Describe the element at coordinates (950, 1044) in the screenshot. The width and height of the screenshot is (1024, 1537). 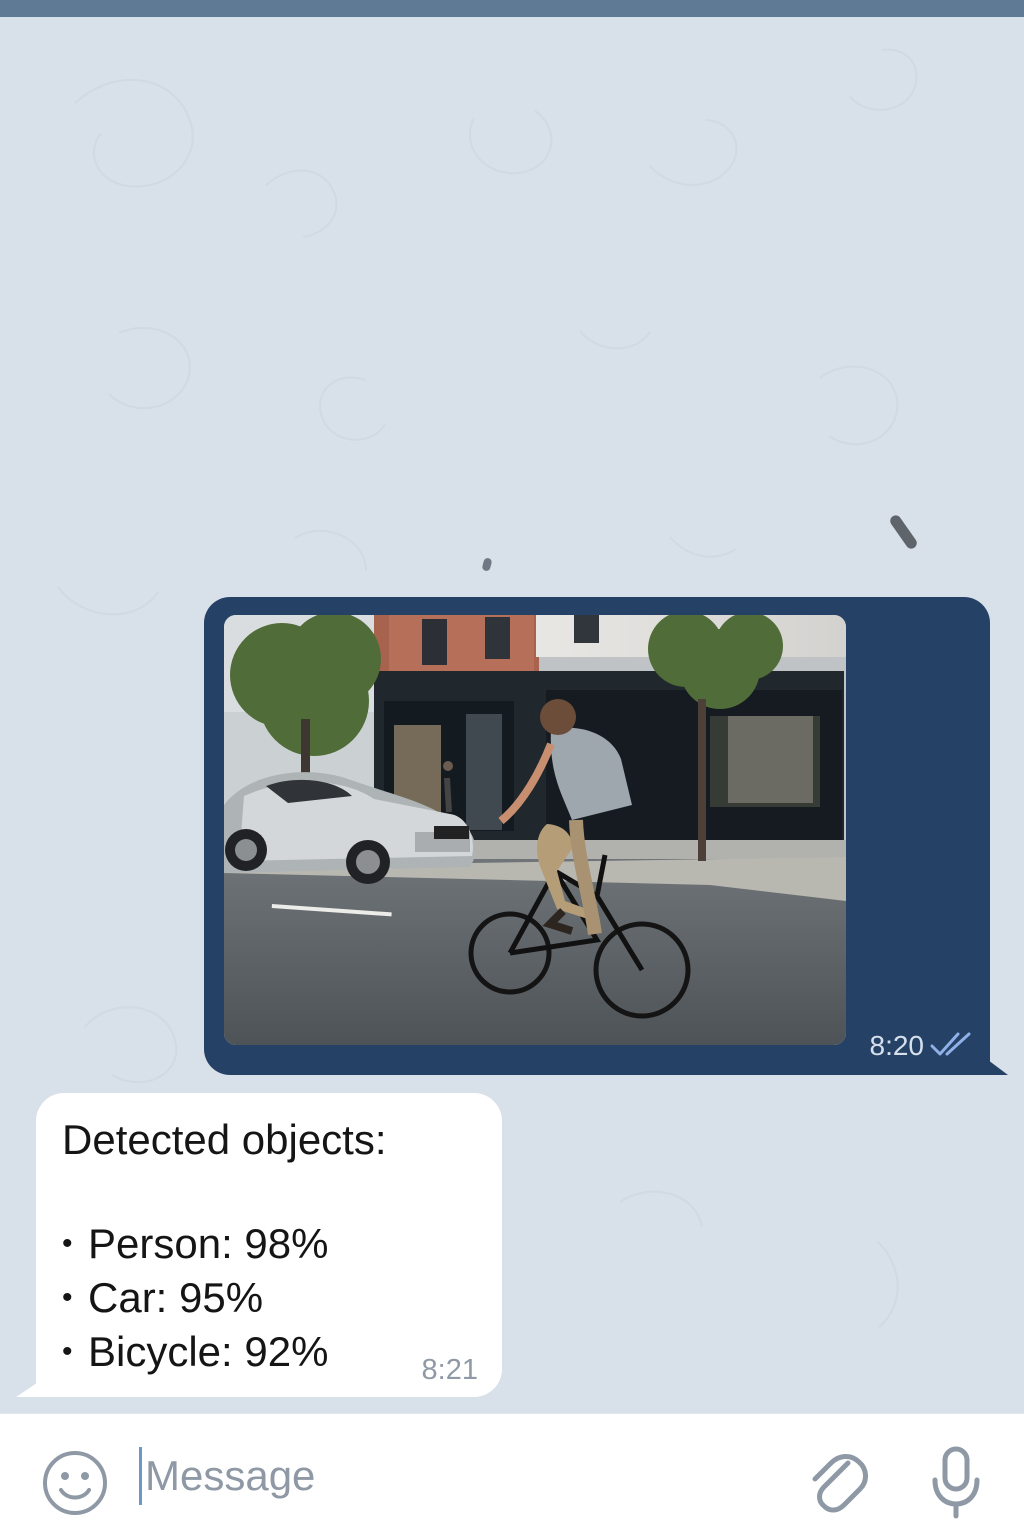
I see `double-check-icon` at that location.